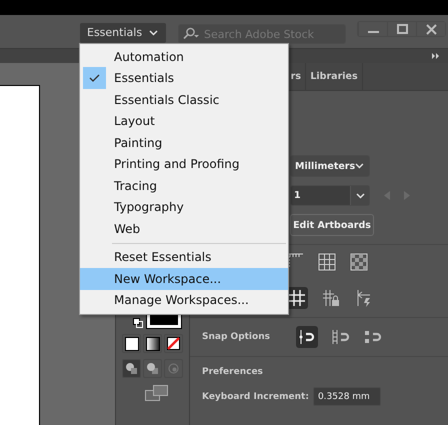 The width and height of the screenshot is (448, 425). What do you see at coordinates (184, 143) in the screenshot?
I see `menu-item: Painting` at bounding box center [184, 143].